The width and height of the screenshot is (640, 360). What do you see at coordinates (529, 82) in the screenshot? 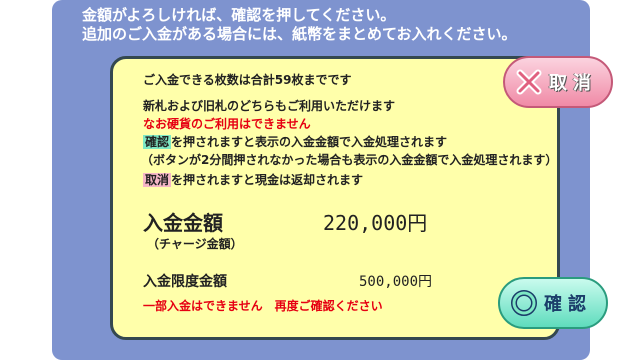
I see `cross-icon` at bounding box center [529, 82].